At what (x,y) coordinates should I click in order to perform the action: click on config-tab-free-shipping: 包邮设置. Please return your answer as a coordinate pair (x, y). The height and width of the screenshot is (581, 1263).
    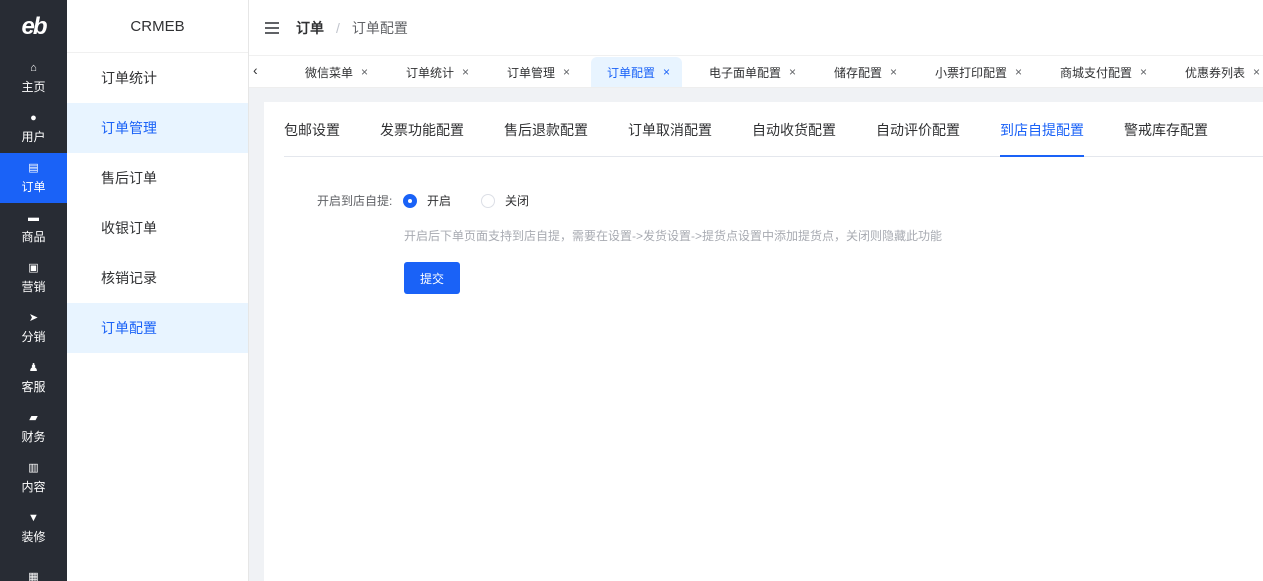
    Looking at the image, I should click on (312, 129).